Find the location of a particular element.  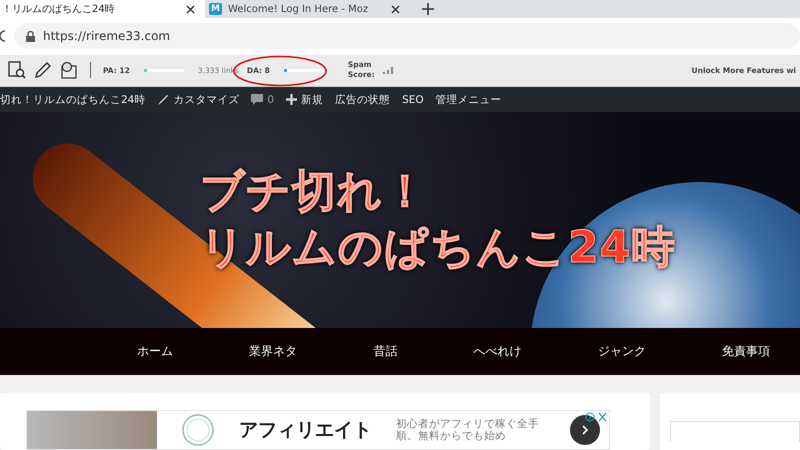

lock-icon is located at coordinates (30, 36).